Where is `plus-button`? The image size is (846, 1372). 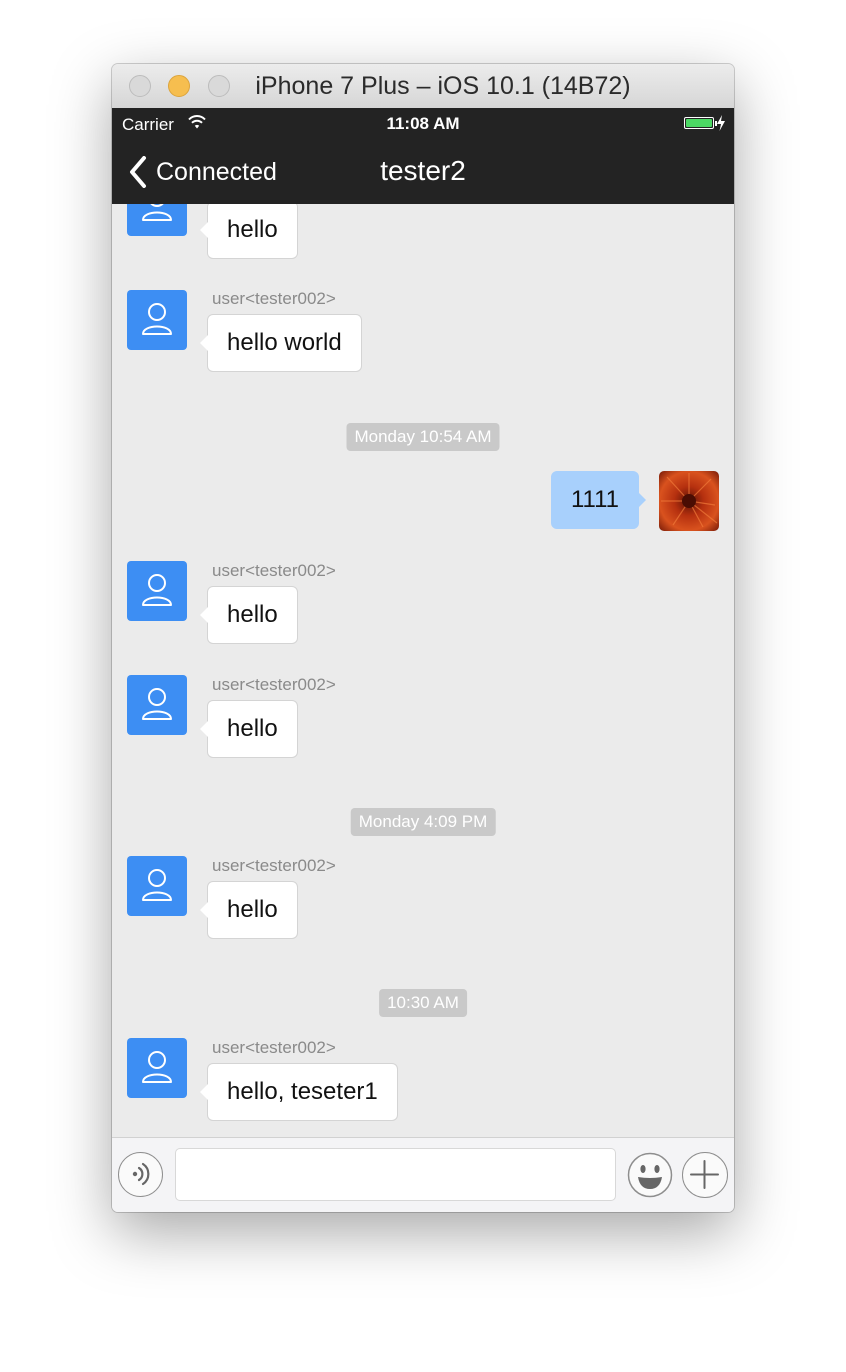 plus-button is located at coordinates (705, 1175).